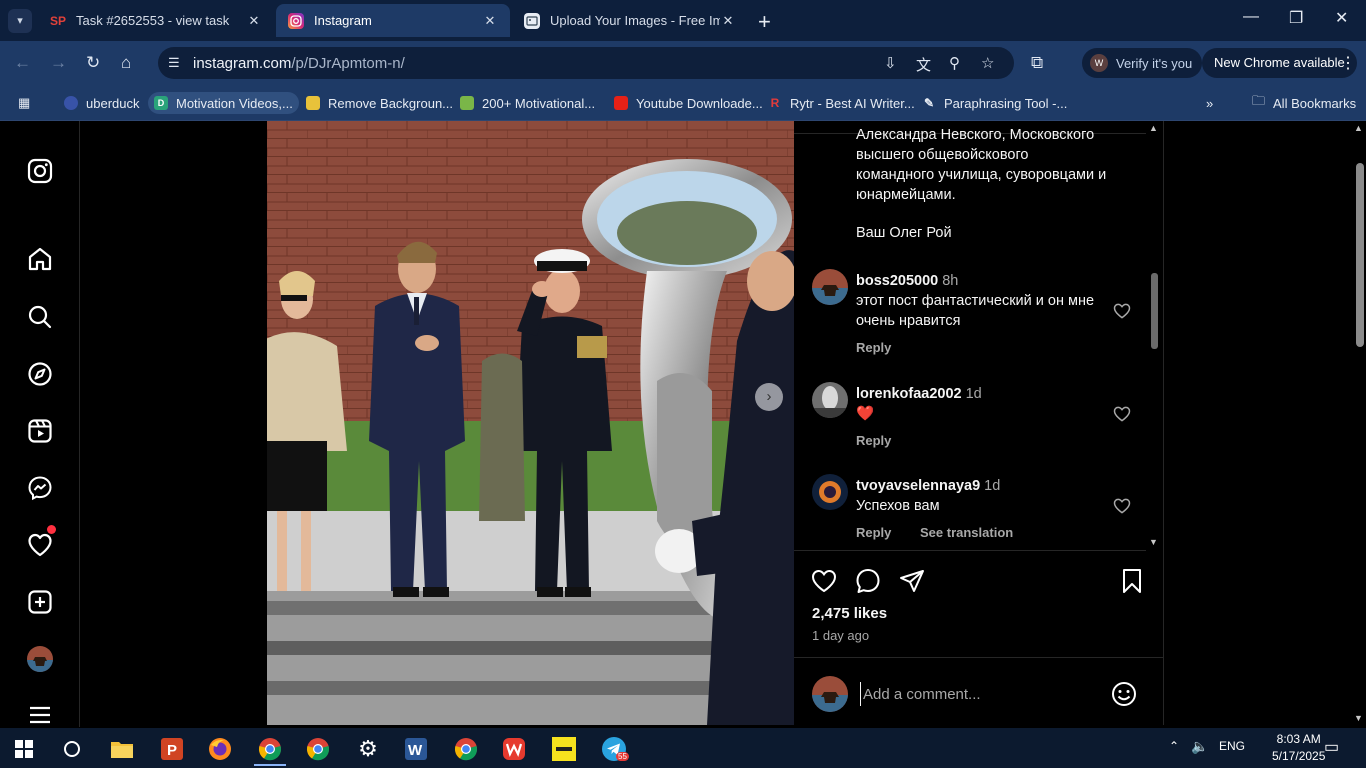 The width and height of the screenshot is (1366, 768). I want to click on instagram-logo-icon, so click(40, 171).